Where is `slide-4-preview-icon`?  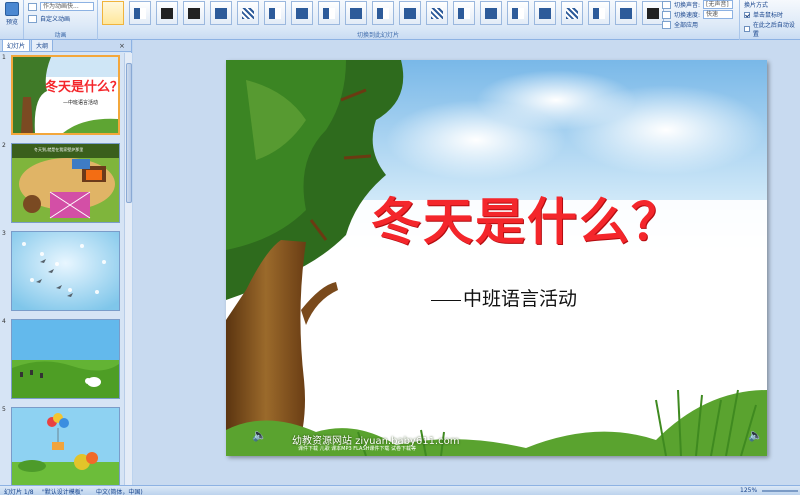 slide-4-preview-icon is located at coordinates (65, 359).